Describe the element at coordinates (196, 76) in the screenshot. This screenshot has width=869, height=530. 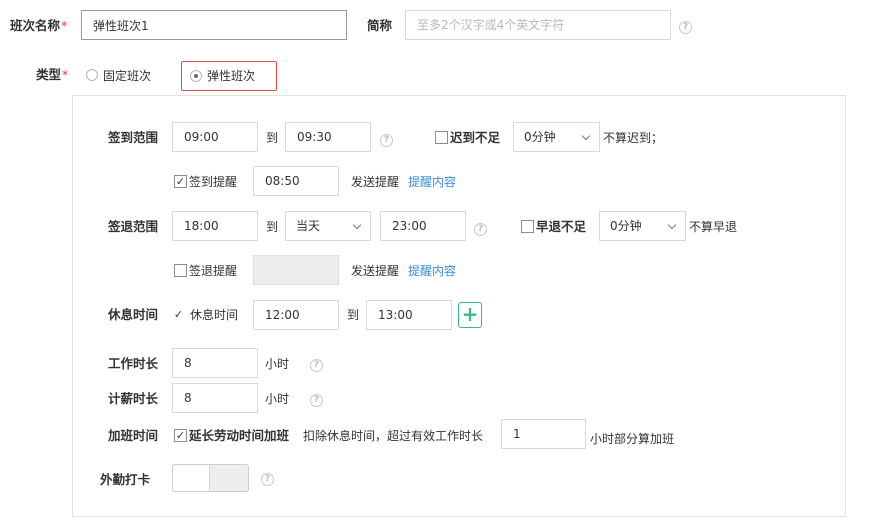
I see `radio-flexible-icon` at that location.